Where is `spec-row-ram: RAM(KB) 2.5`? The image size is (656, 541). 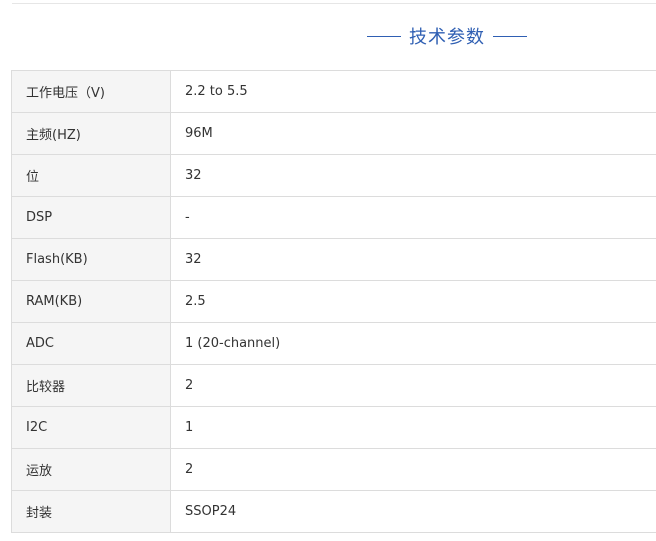
spec-row-ram: RAM(KB) 2.5 is located at coordinates (333, 301).